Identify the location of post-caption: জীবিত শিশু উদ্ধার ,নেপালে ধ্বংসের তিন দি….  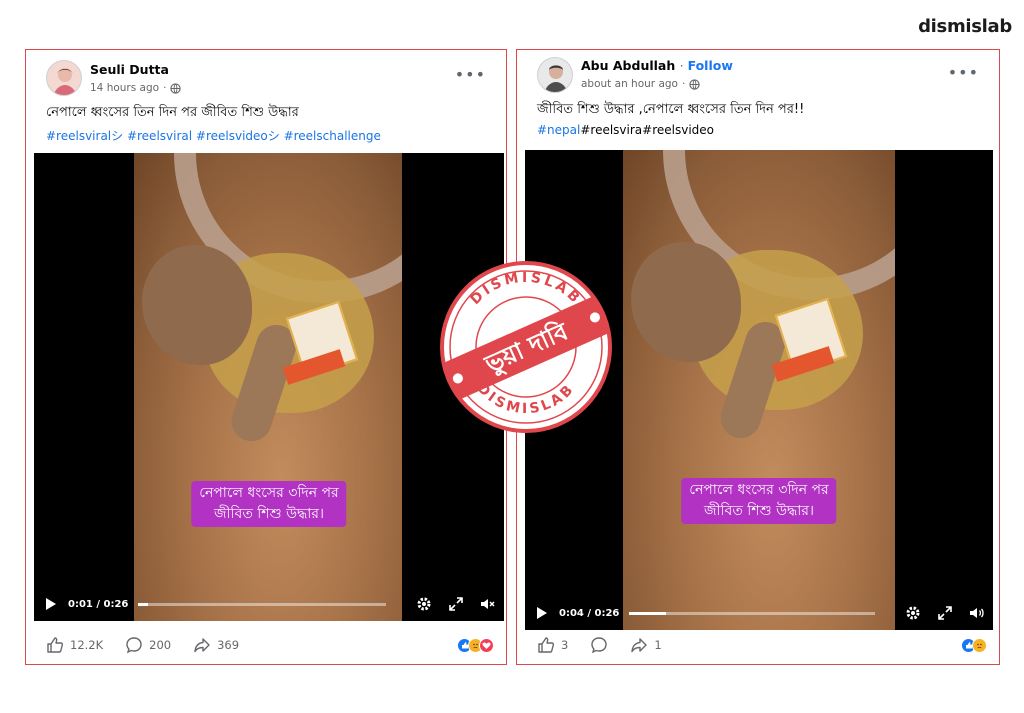
(671, 109).